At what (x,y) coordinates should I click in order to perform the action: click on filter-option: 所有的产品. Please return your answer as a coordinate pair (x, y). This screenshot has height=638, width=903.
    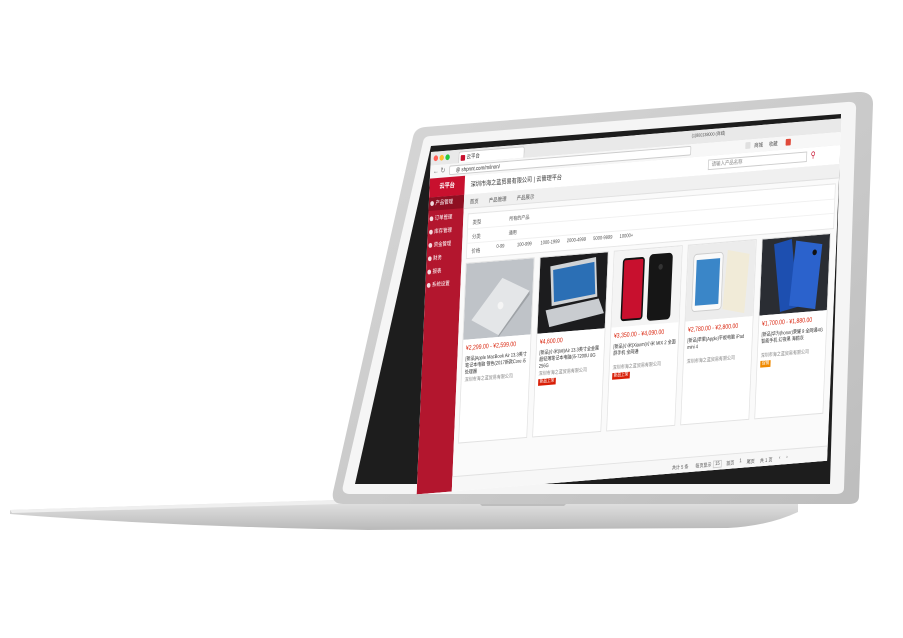
    Looking at the image, I should click on (519, 217).